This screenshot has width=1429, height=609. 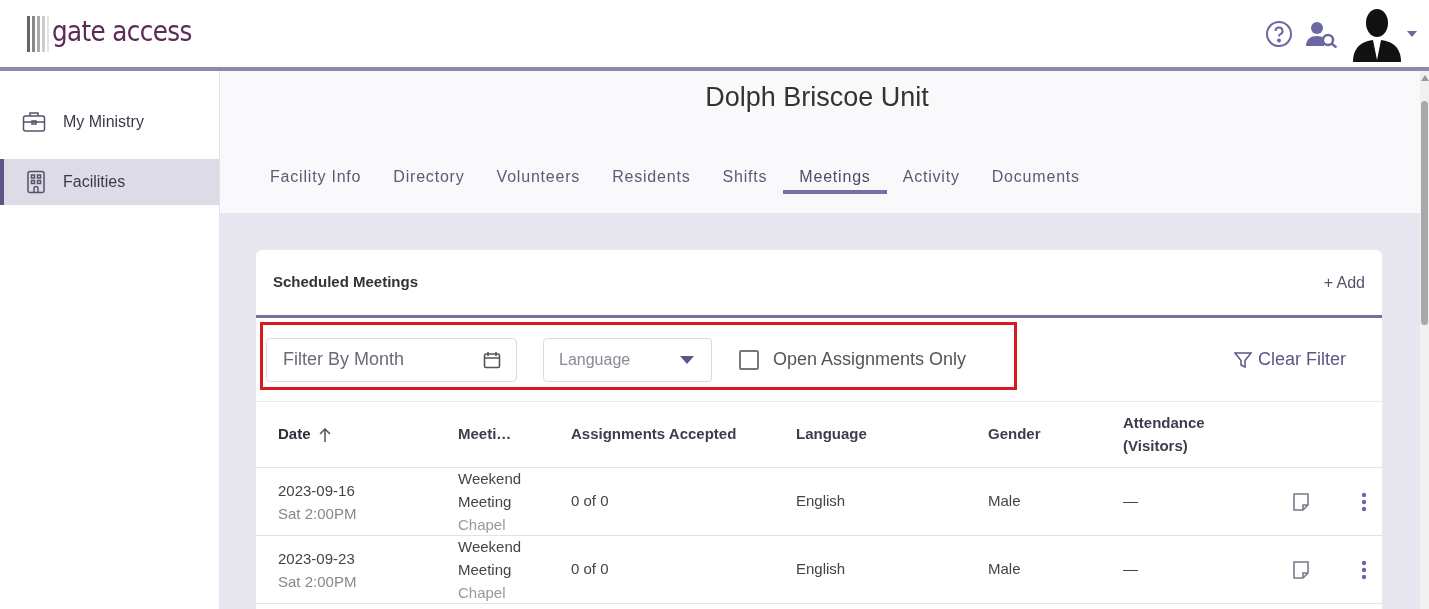 What do you see at coordinates (391, 359) in the screenshot?
I see `month-filter-field: Filter By Month` at bounding box center [391, 359].